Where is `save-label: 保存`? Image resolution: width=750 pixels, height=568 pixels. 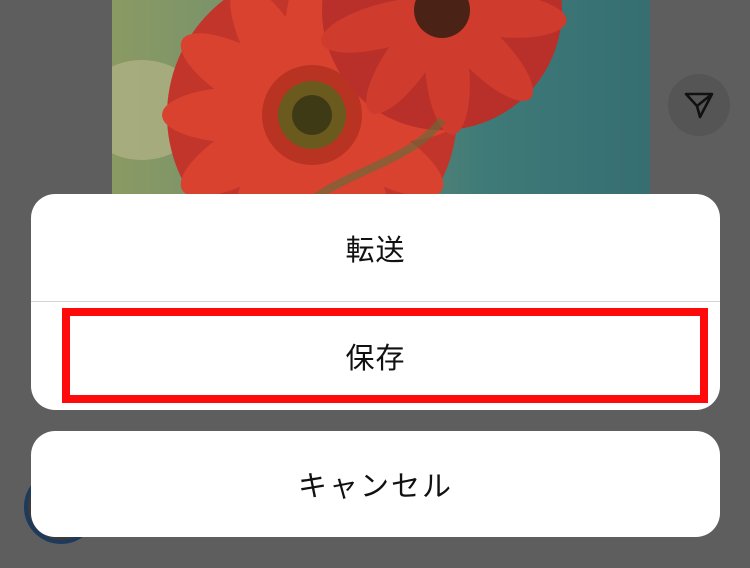
save-label: 保存 is located at coordinates (375, 357).